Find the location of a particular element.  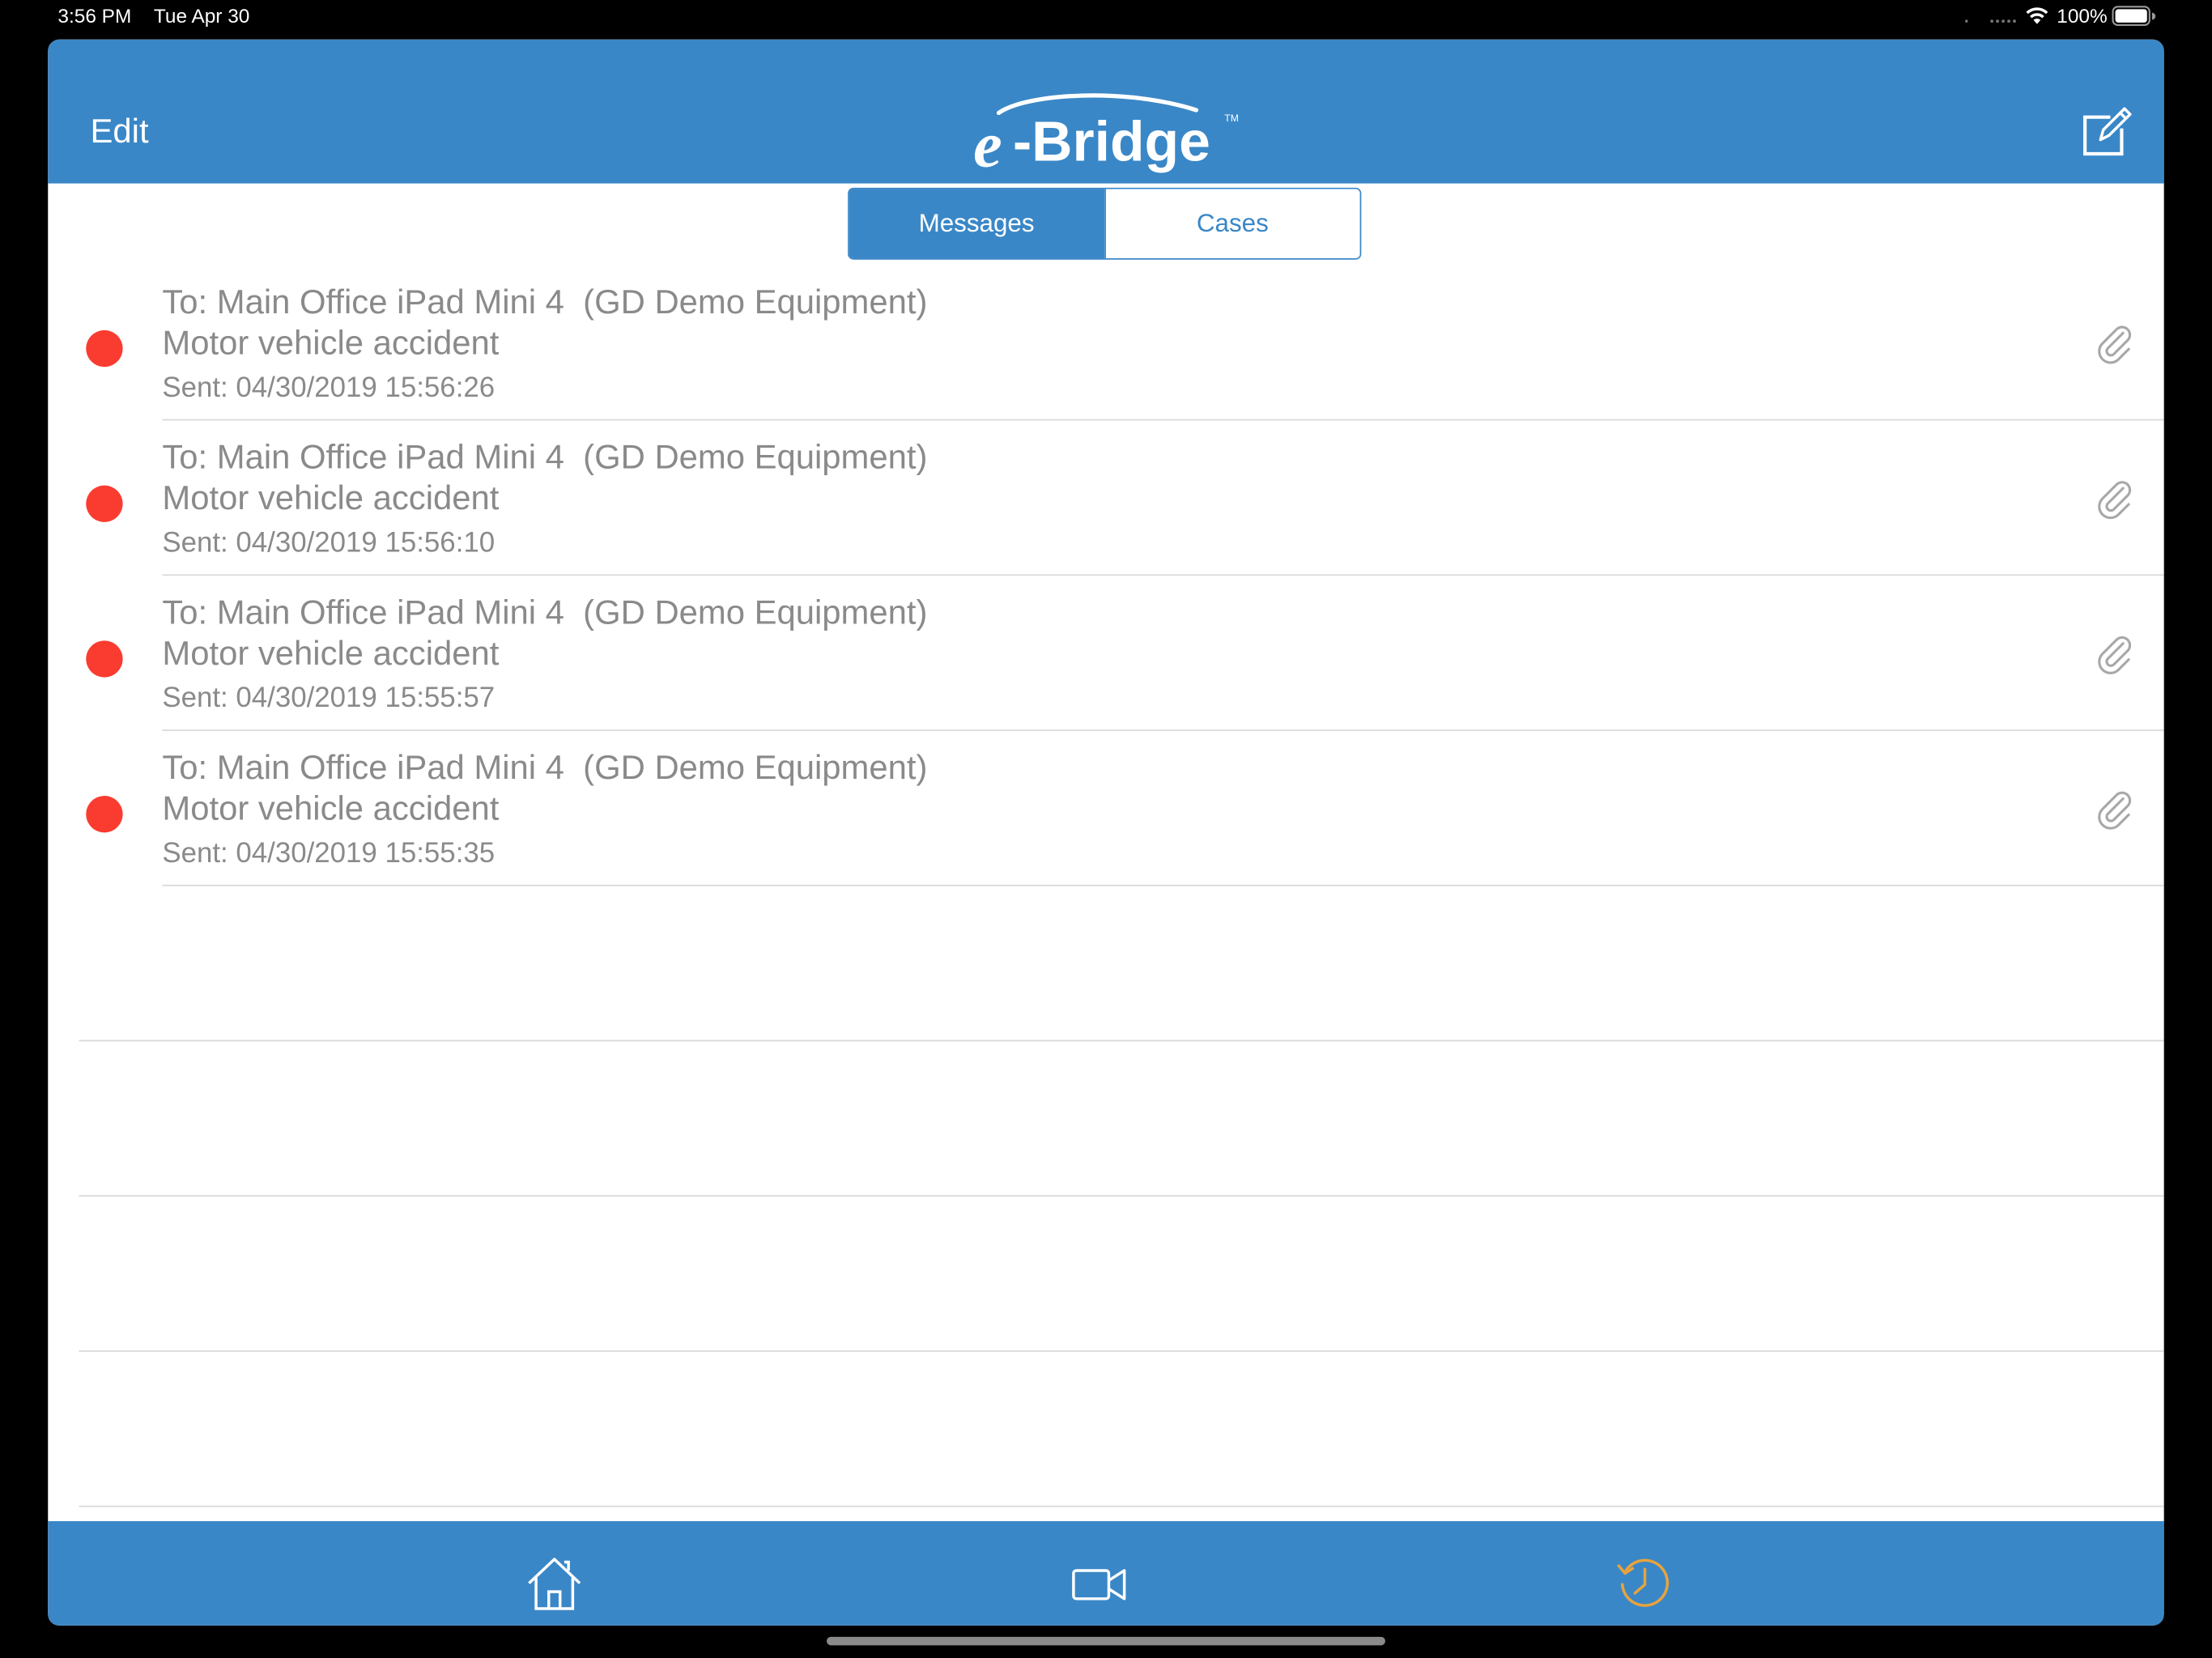

video-camera-icon is located at coordinates (1099, 1583).